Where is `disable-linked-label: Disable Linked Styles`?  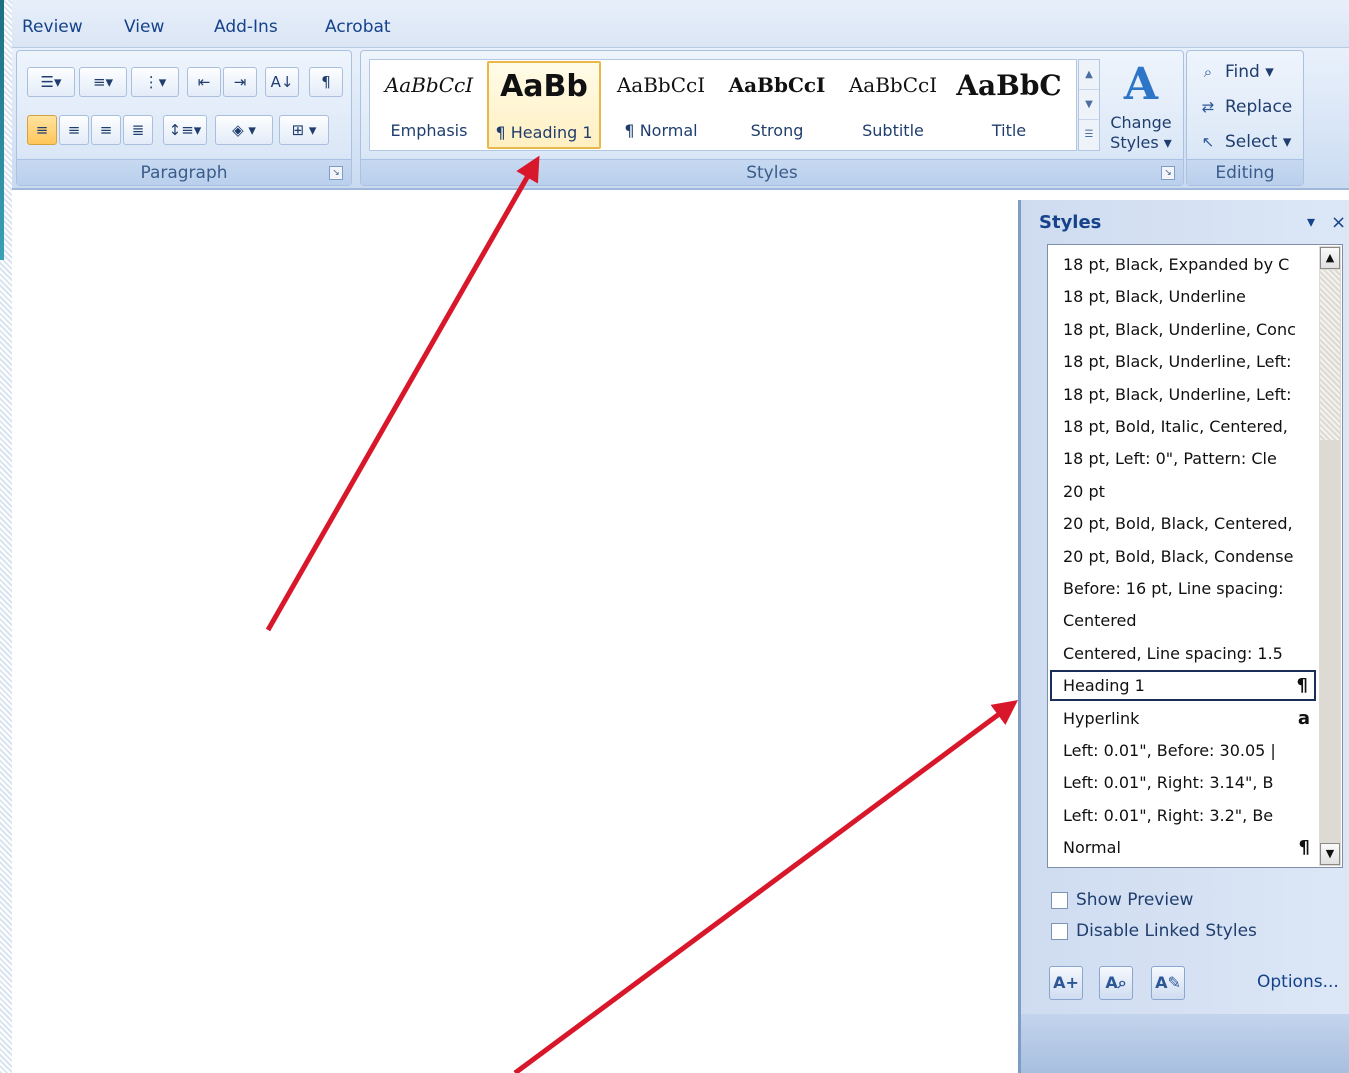
disable-linked-label: Disable Linked Styles is located at coordinates (1166, 931).